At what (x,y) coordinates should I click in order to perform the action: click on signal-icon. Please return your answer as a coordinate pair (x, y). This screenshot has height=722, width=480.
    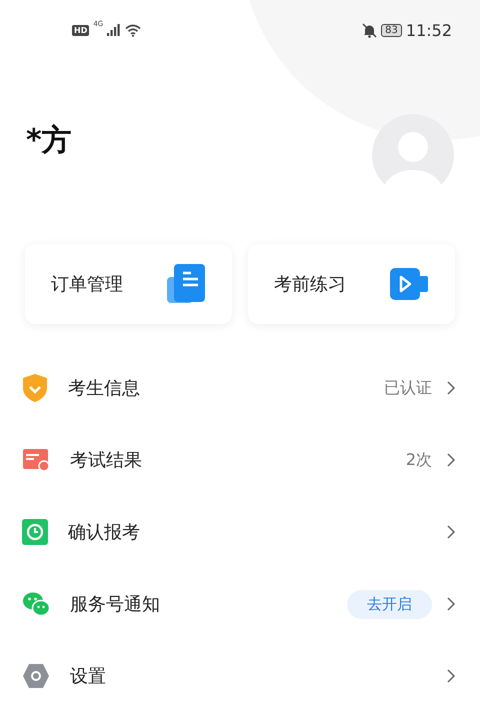
    Looking at the image, I should click on (114, 30).